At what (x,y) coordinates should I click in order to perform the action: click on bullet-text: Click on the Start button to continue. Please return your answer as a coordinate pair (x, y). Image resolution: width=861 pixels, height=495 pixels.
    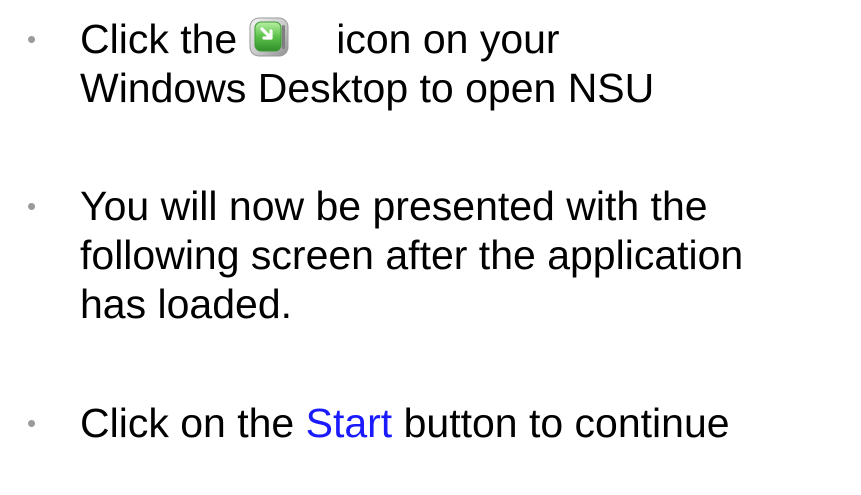
    Looking at the image, I should click on (470, 423).